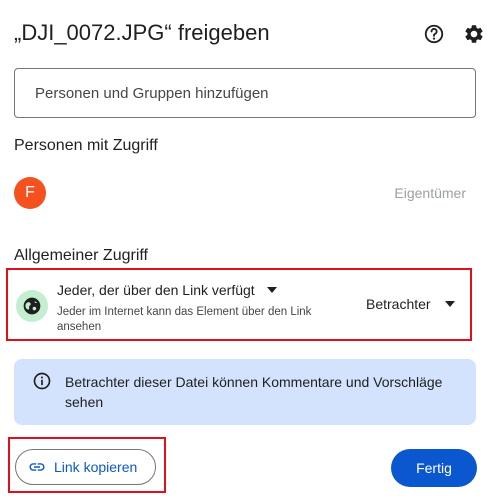 The image size is (487, 501). I want to click on link-scope-label: Jeder, der über den Link verfügt, so click(156, 290).